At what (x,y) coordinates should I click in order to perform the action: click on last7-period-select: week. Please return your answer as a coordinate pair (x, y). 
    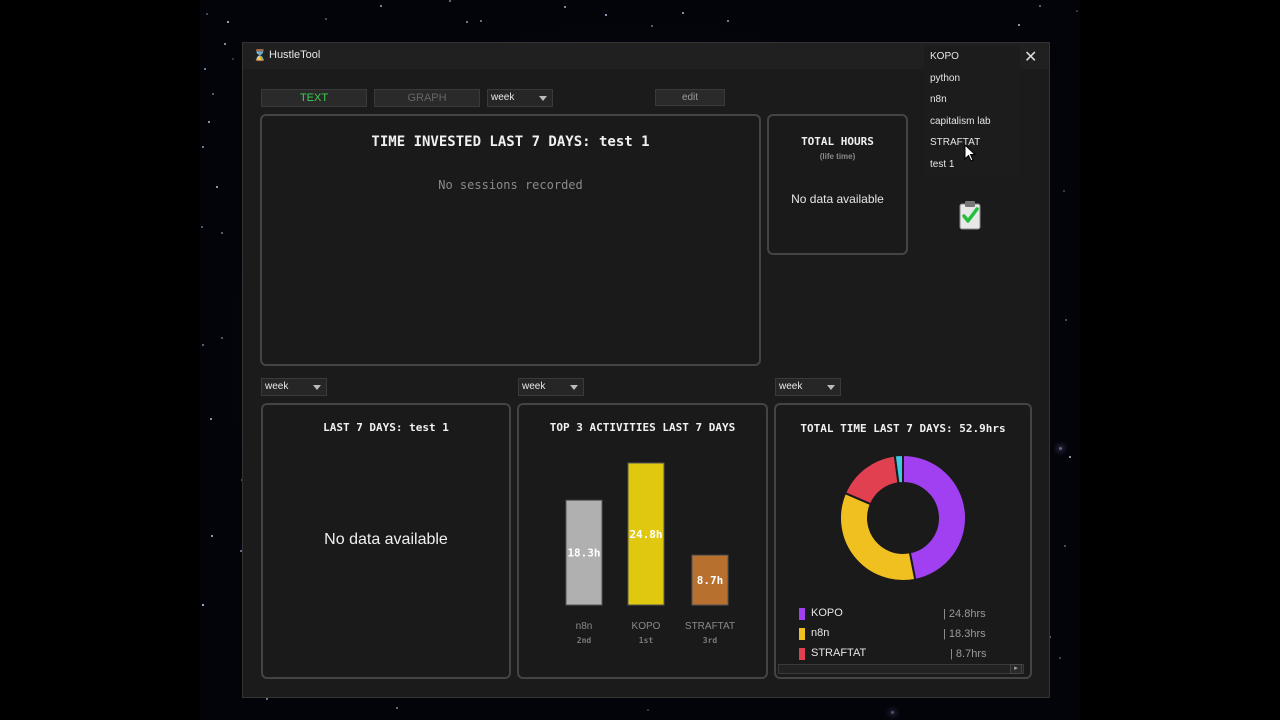
    Looking at the image, I should click on (294, 387).